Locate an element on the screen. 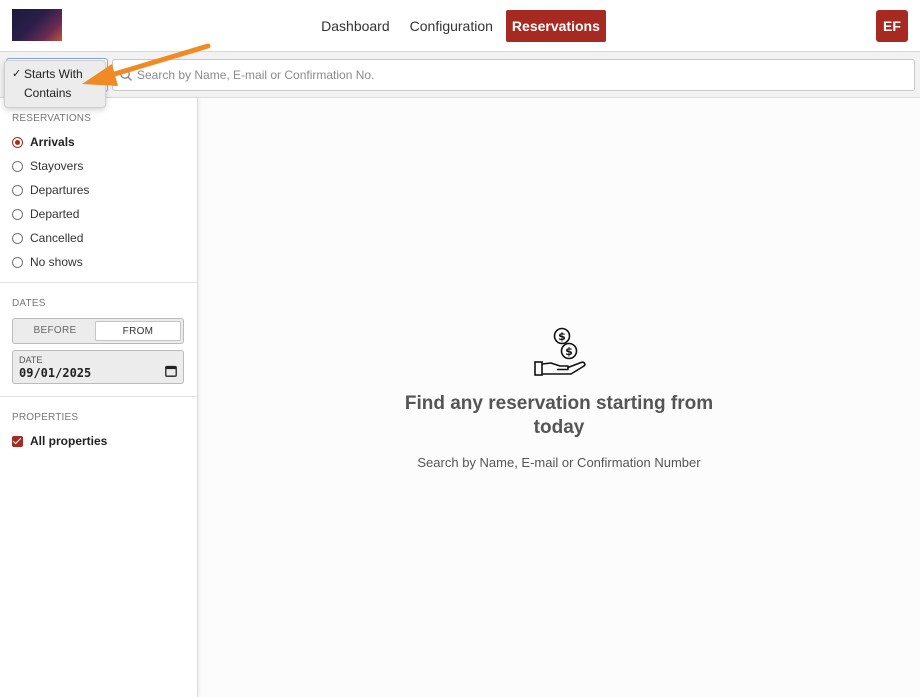 The height and width of the screenshot is (697, 920). check-icon: ✓ is located at coordinates (17, 74).